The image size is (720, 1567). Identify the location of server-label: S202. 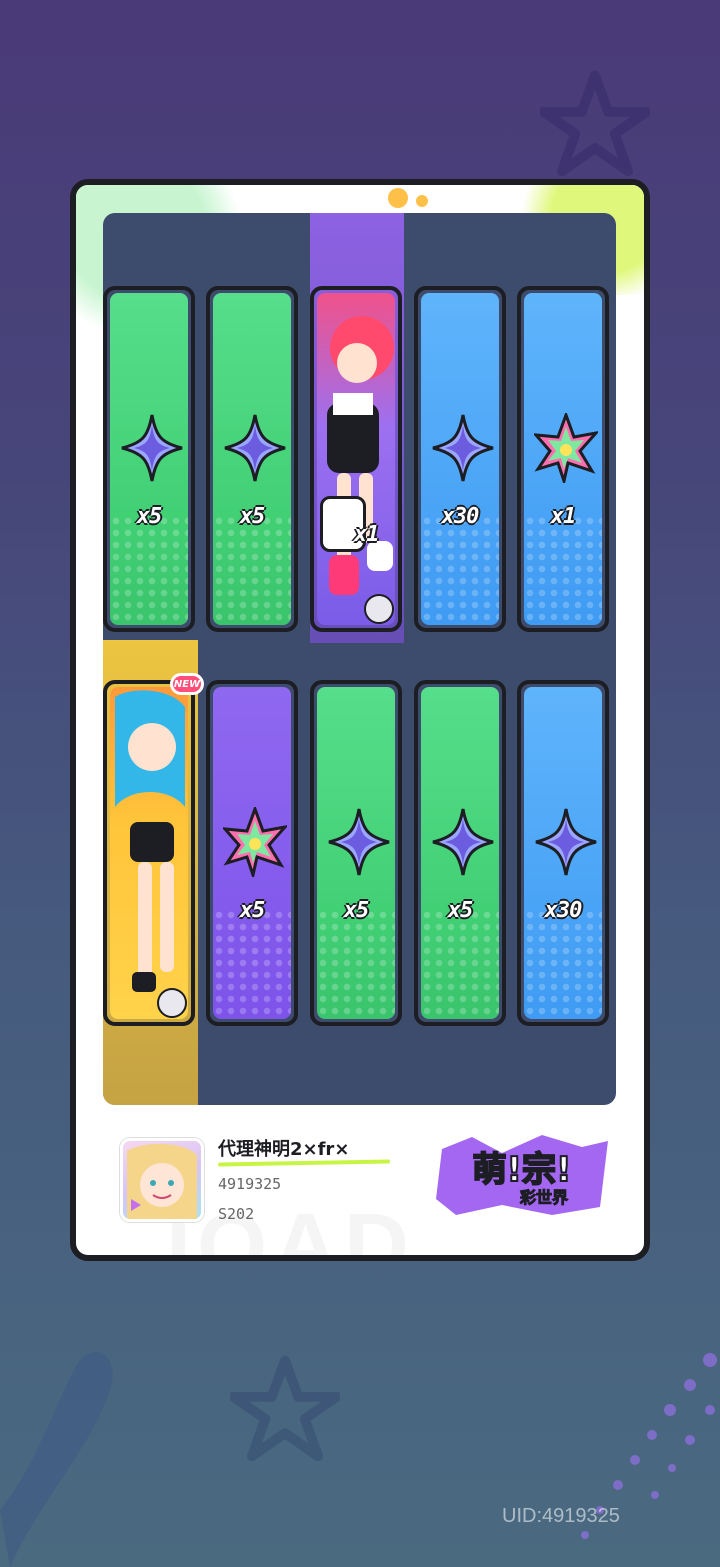
(236, 1214).